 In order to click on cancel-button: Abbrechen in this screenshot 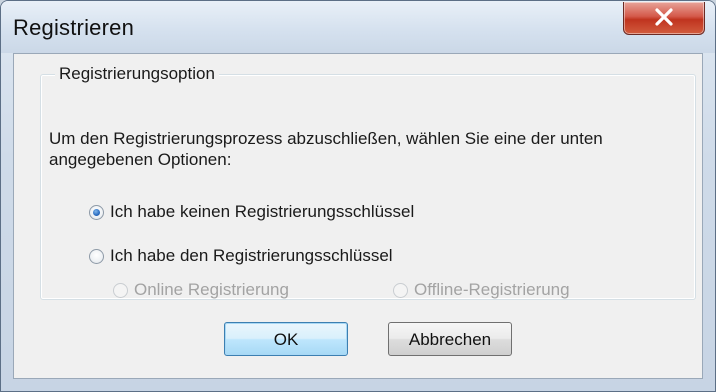, I will do `click(450, 339)`.